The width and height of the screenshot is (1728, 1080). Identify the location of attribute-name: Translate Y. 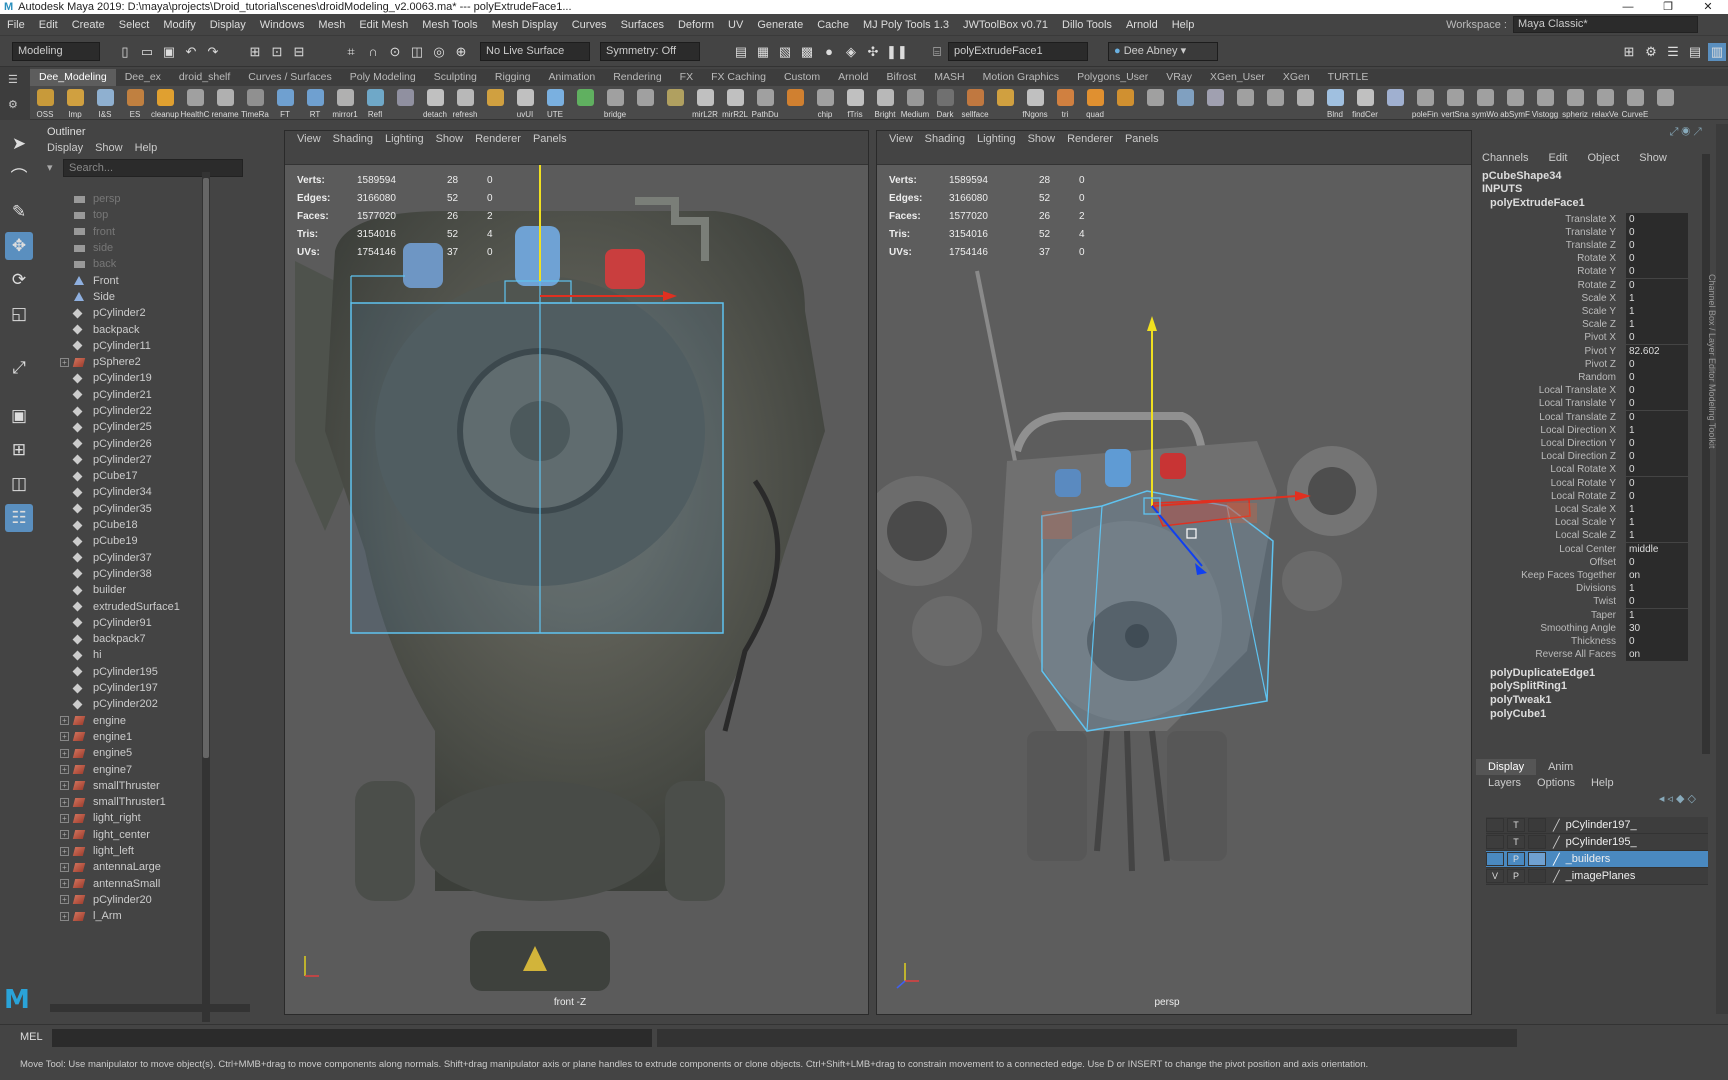
(1551, 232).